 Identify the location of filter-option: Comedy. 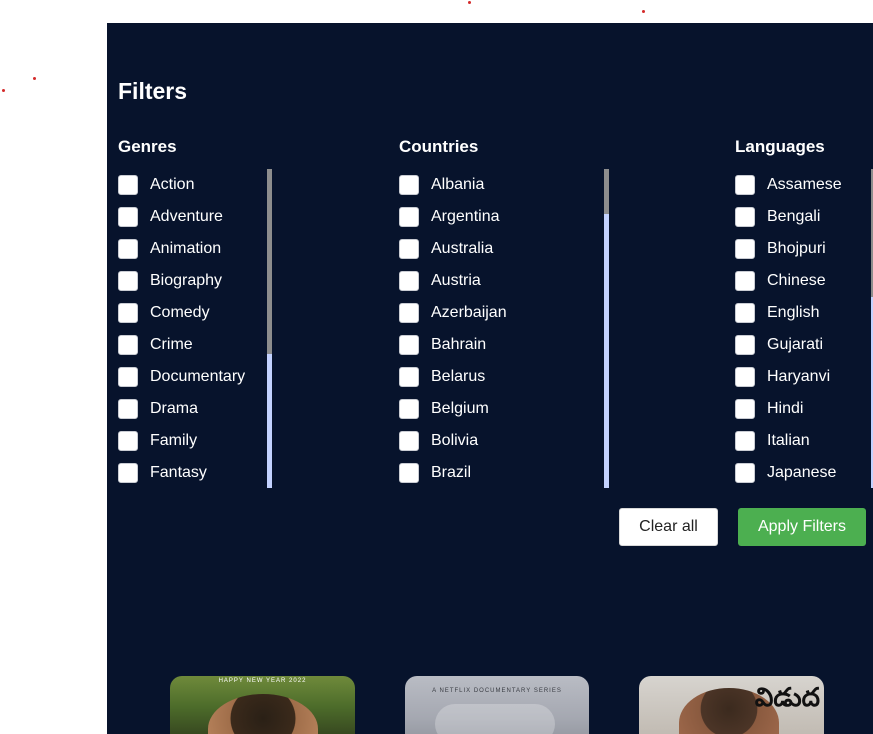
(181, 313).